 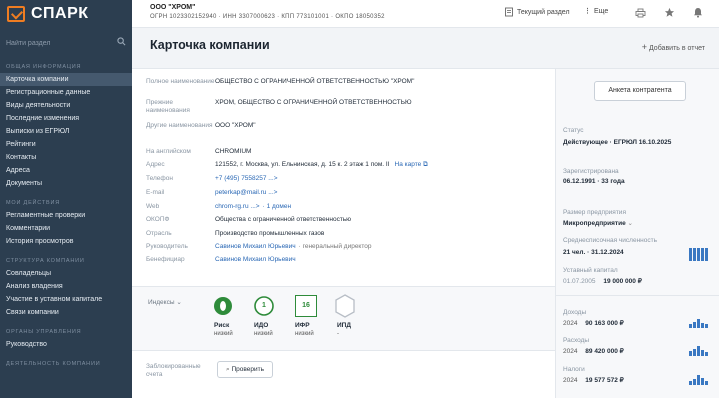 What do you see at coordinates (60, 13) in the screenshot?
I see `logo-text: СПАРК` at bounding box center [60, 13].